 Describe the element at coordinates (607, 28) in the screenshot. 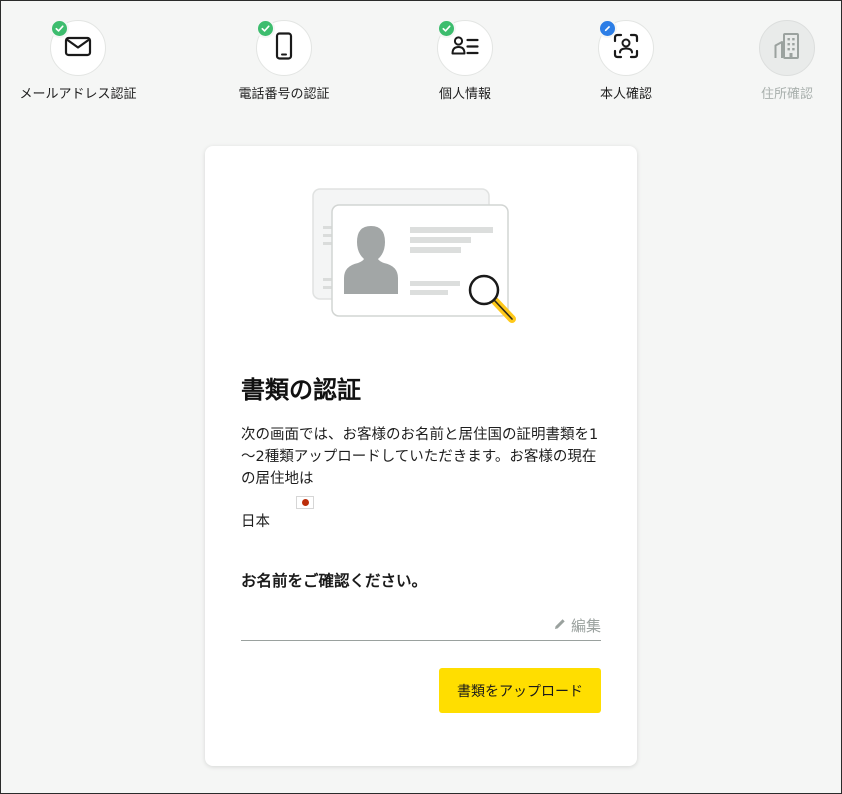

I see `pencil-badge-icon` at that location.